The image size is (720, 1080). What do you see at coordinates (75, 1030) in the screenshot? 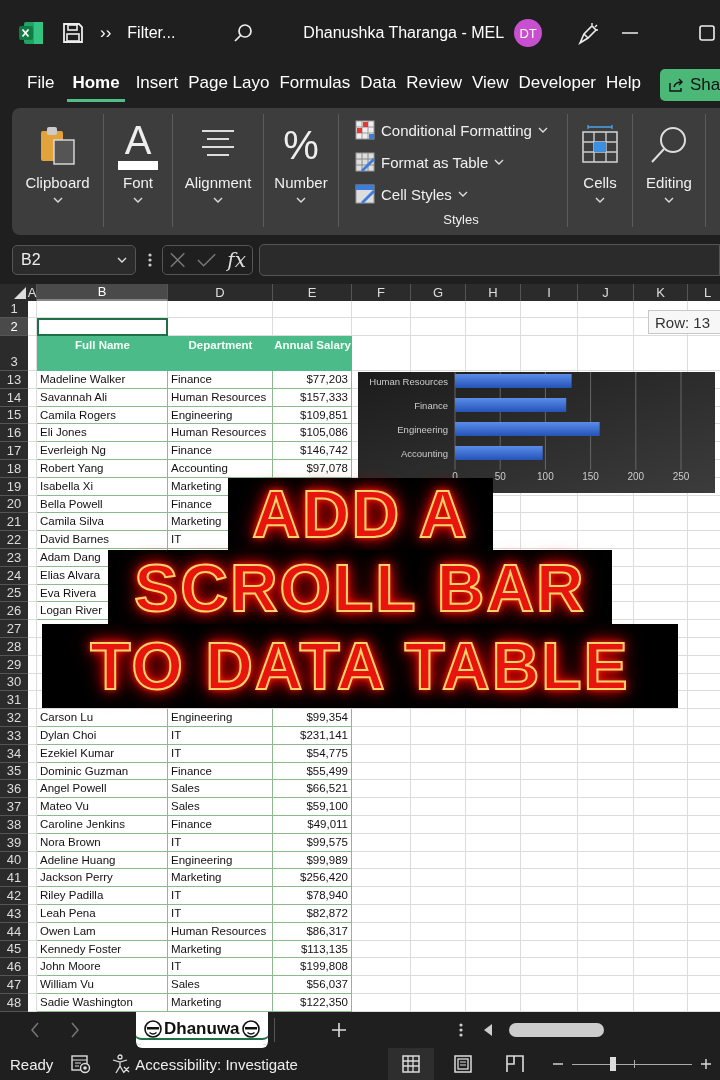
I see `chevron-right-icon` at bounding box center [75, 1030].